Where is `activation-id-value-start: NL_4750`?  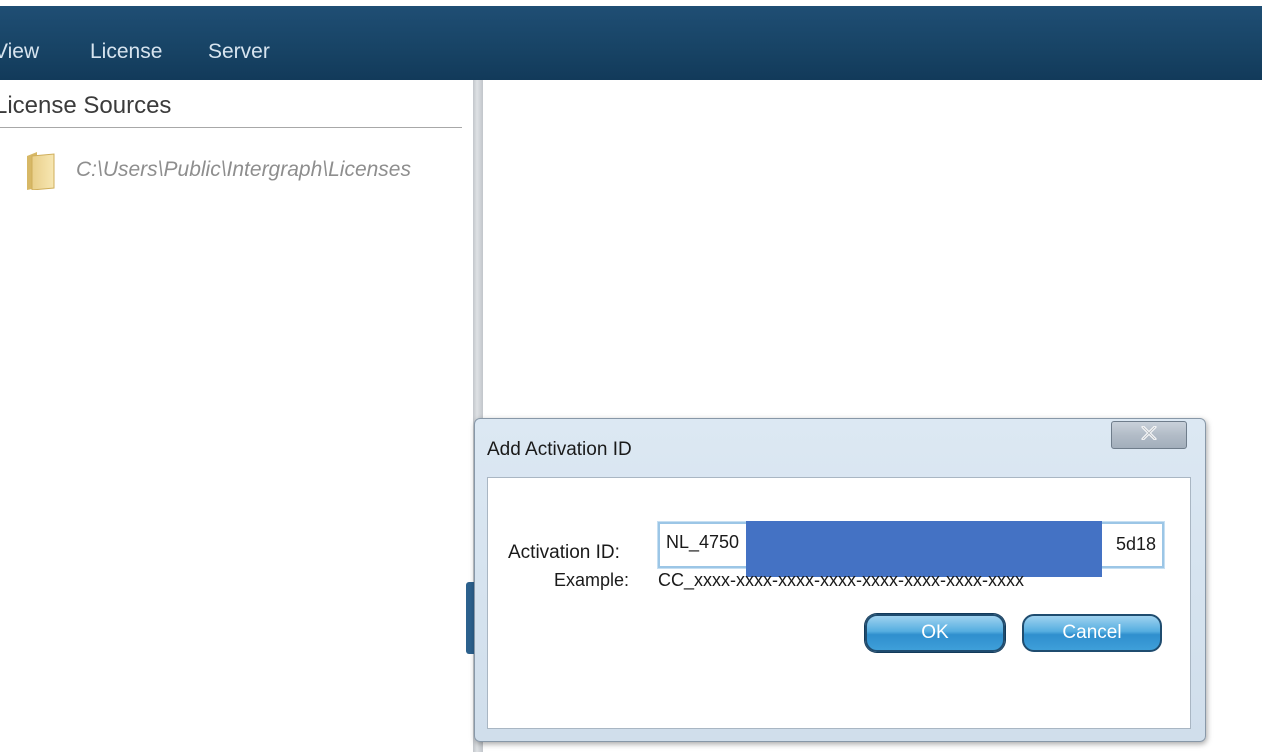 activation-id-value-start: NL_4750 is located at coordinates (703, 542).